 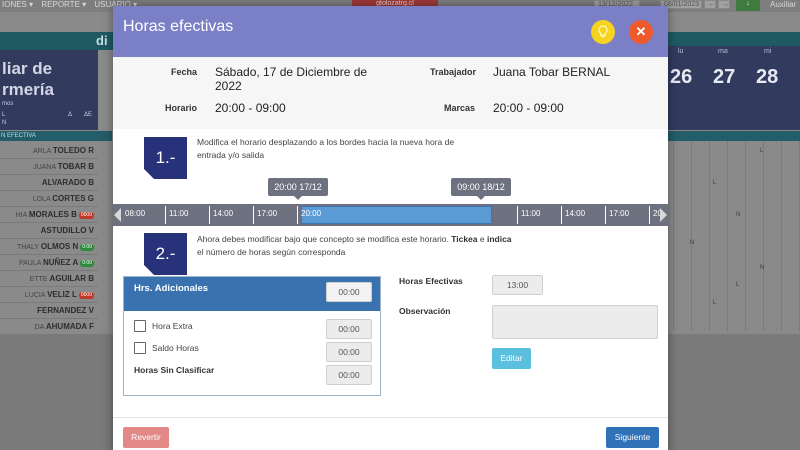 What do you see at coordinates (140, 326) in the screenshot?
I see `hora-extra-checkbox` at bounding box center [140, 326].